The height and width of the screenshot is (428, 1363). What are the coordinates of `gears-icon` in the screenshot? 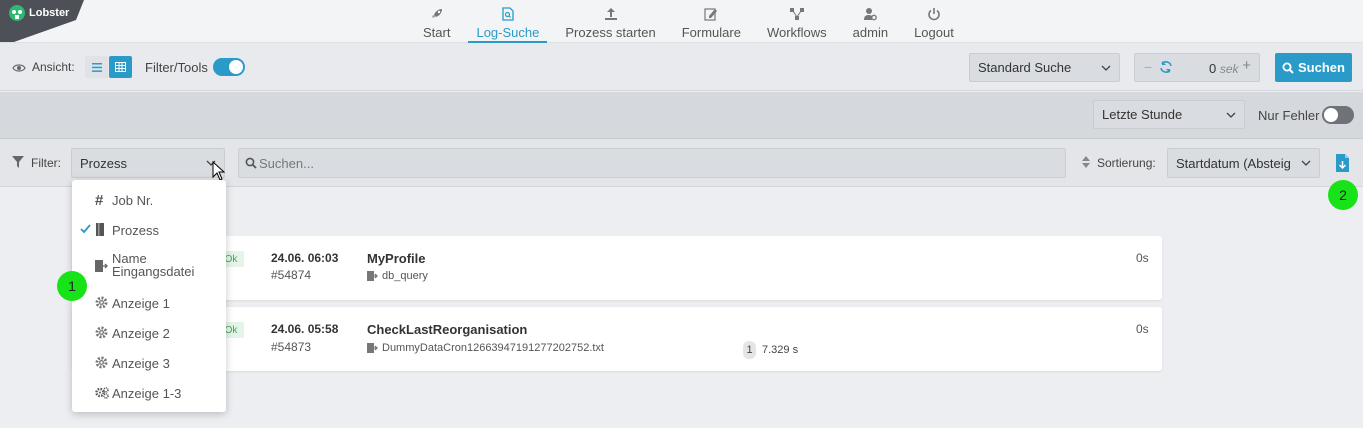 It's located at (102, 394).